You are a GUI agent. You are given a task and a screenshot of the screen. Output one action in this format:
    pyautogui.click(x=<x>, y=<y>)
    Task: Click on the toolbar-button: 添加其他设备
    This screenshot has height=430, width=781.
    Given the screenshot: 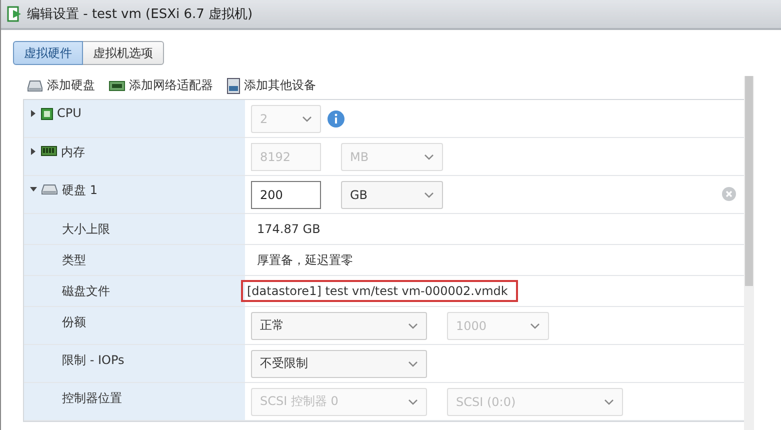 What is the action you would take?
    pyautogui.click(x=271, y=85)
    